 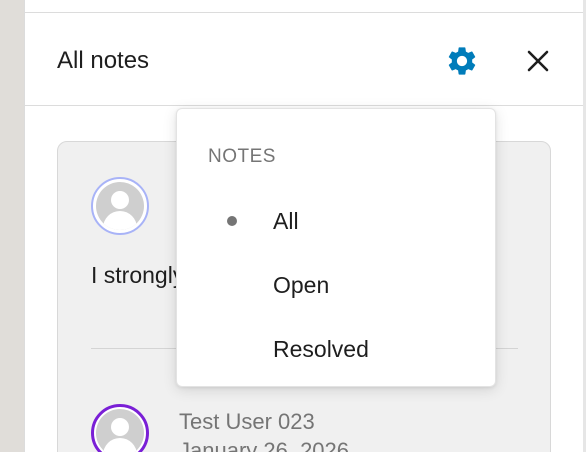 I want to click on menu-item-resolved: Resolved, so click(x=336, y=349).